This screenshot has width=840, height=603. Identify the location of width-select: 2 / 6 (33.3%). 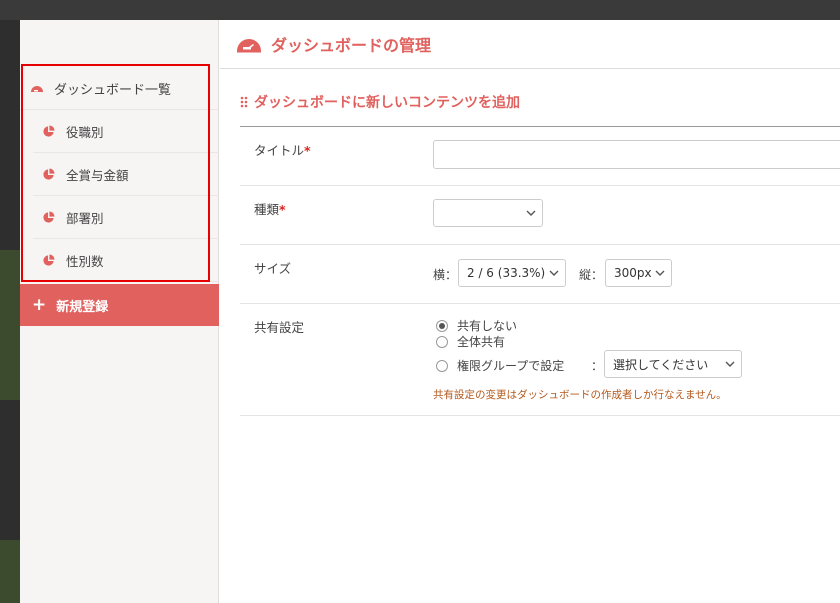
(512, 273).